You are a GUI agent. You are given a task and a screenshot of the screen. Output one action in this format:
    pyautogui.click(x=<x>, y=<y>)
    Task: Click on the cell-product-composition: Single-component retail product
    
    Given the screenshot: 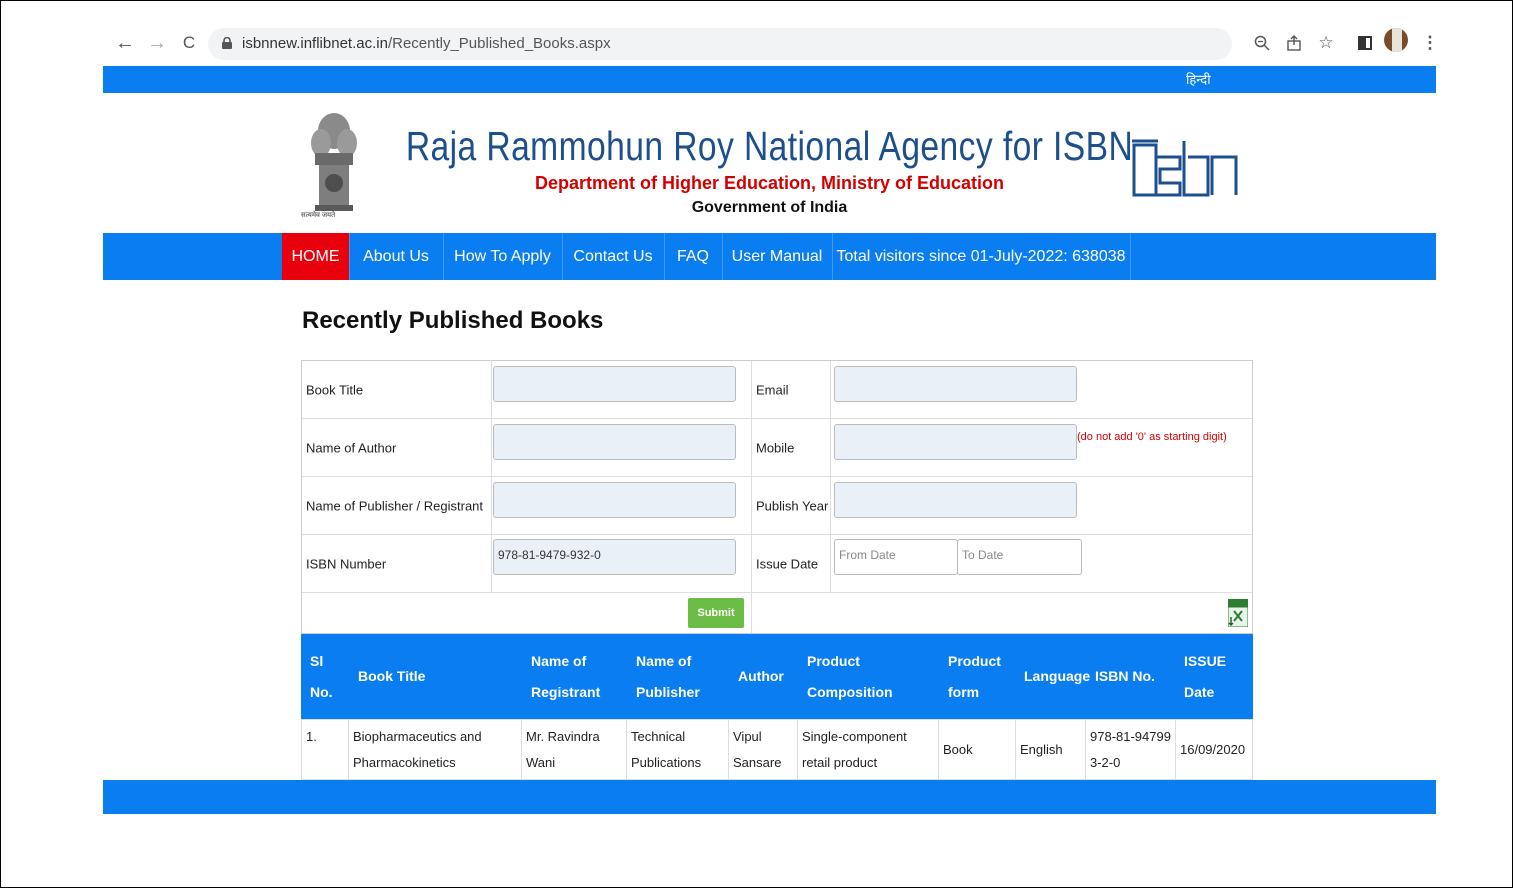 What is the action you would take?
    pyautogui.click(x=868, y=749)
    